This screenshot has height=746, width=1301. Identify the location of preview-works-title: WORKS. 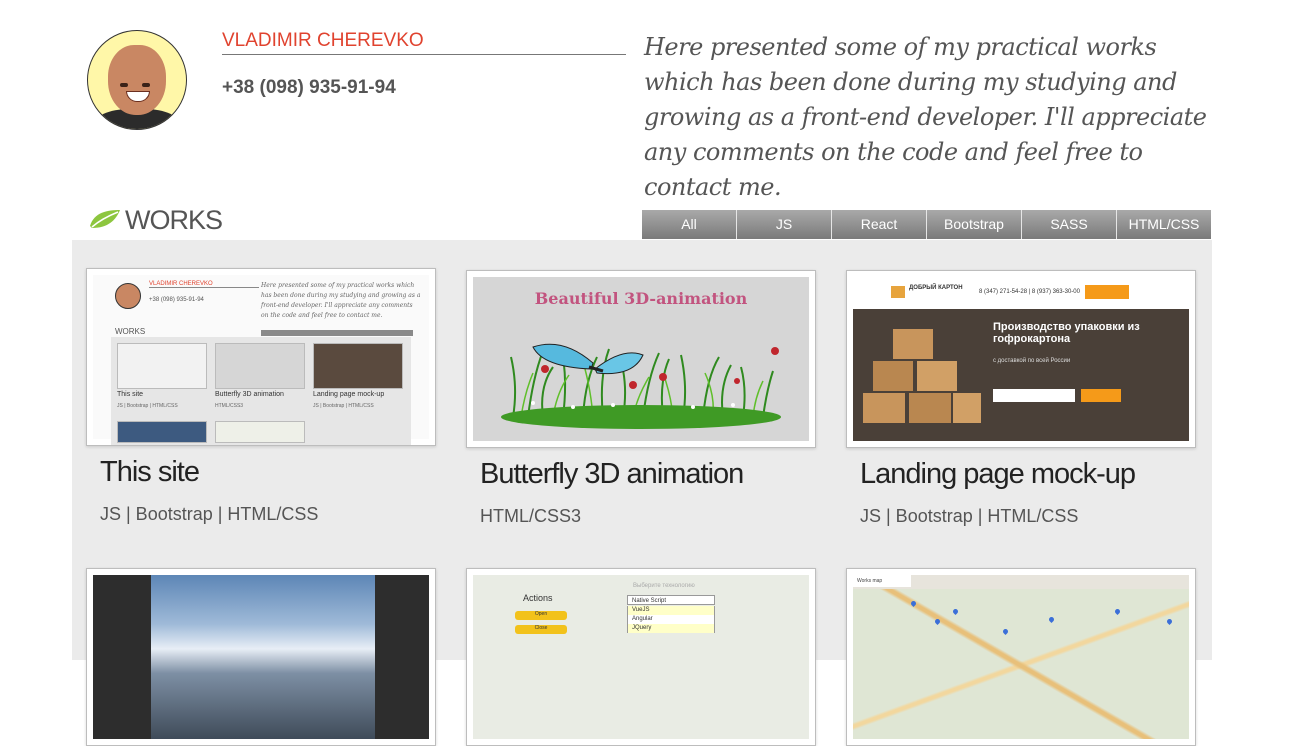
(130, 331).